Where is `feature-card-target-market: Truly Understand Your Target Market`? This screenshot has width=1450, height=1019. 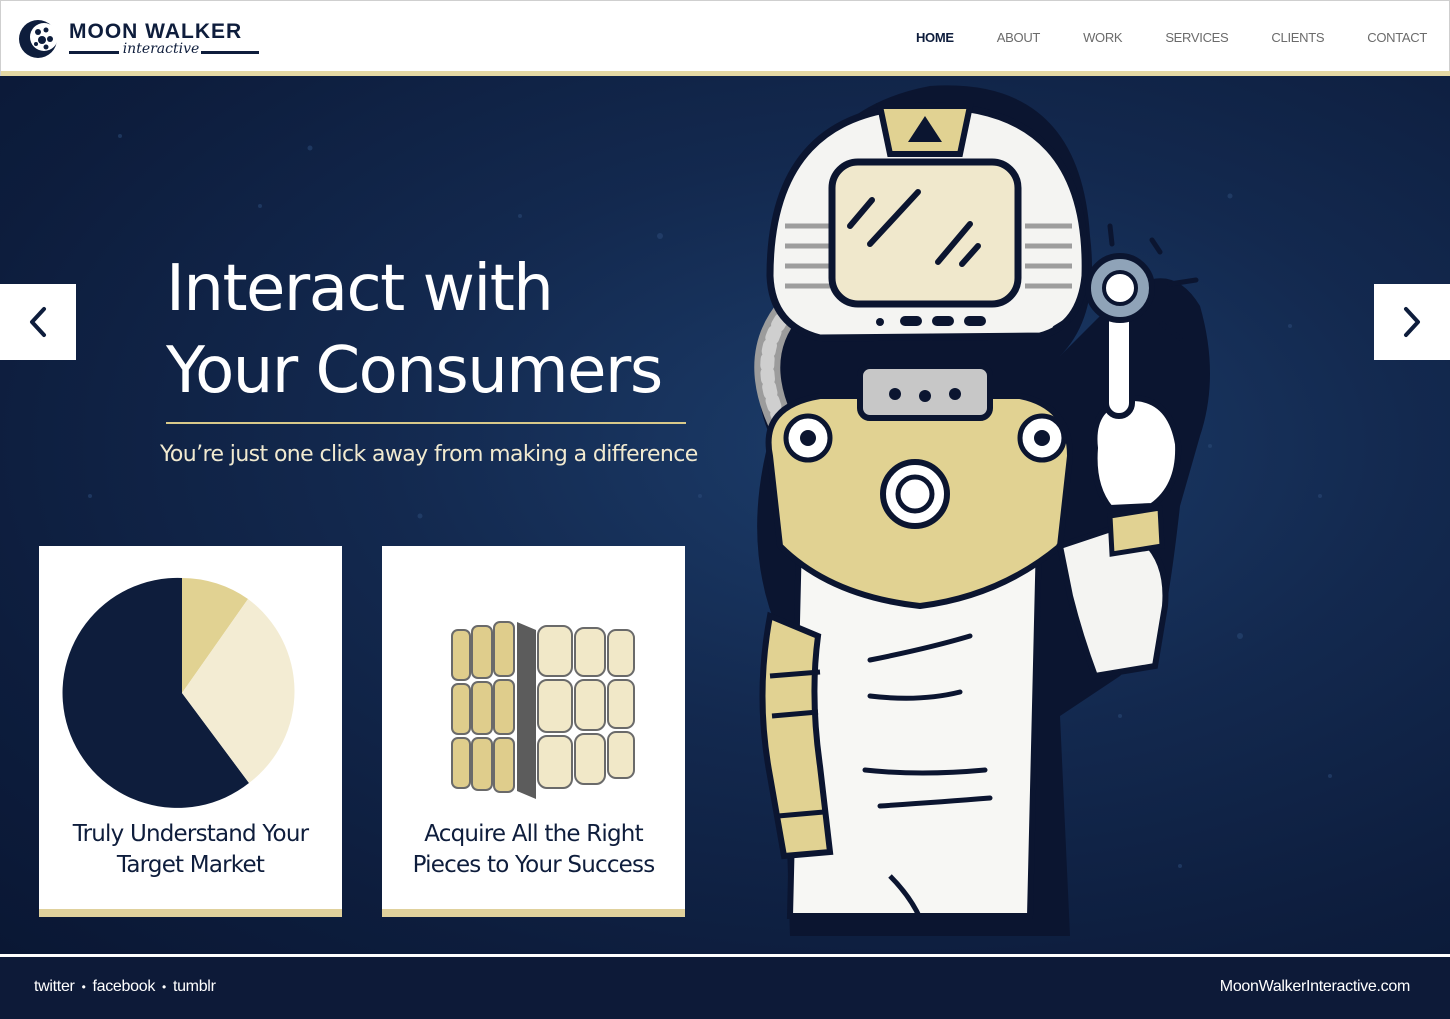
feature-card-target-market: Truly Understand Your Target Market is located at coordinates (190, 731).